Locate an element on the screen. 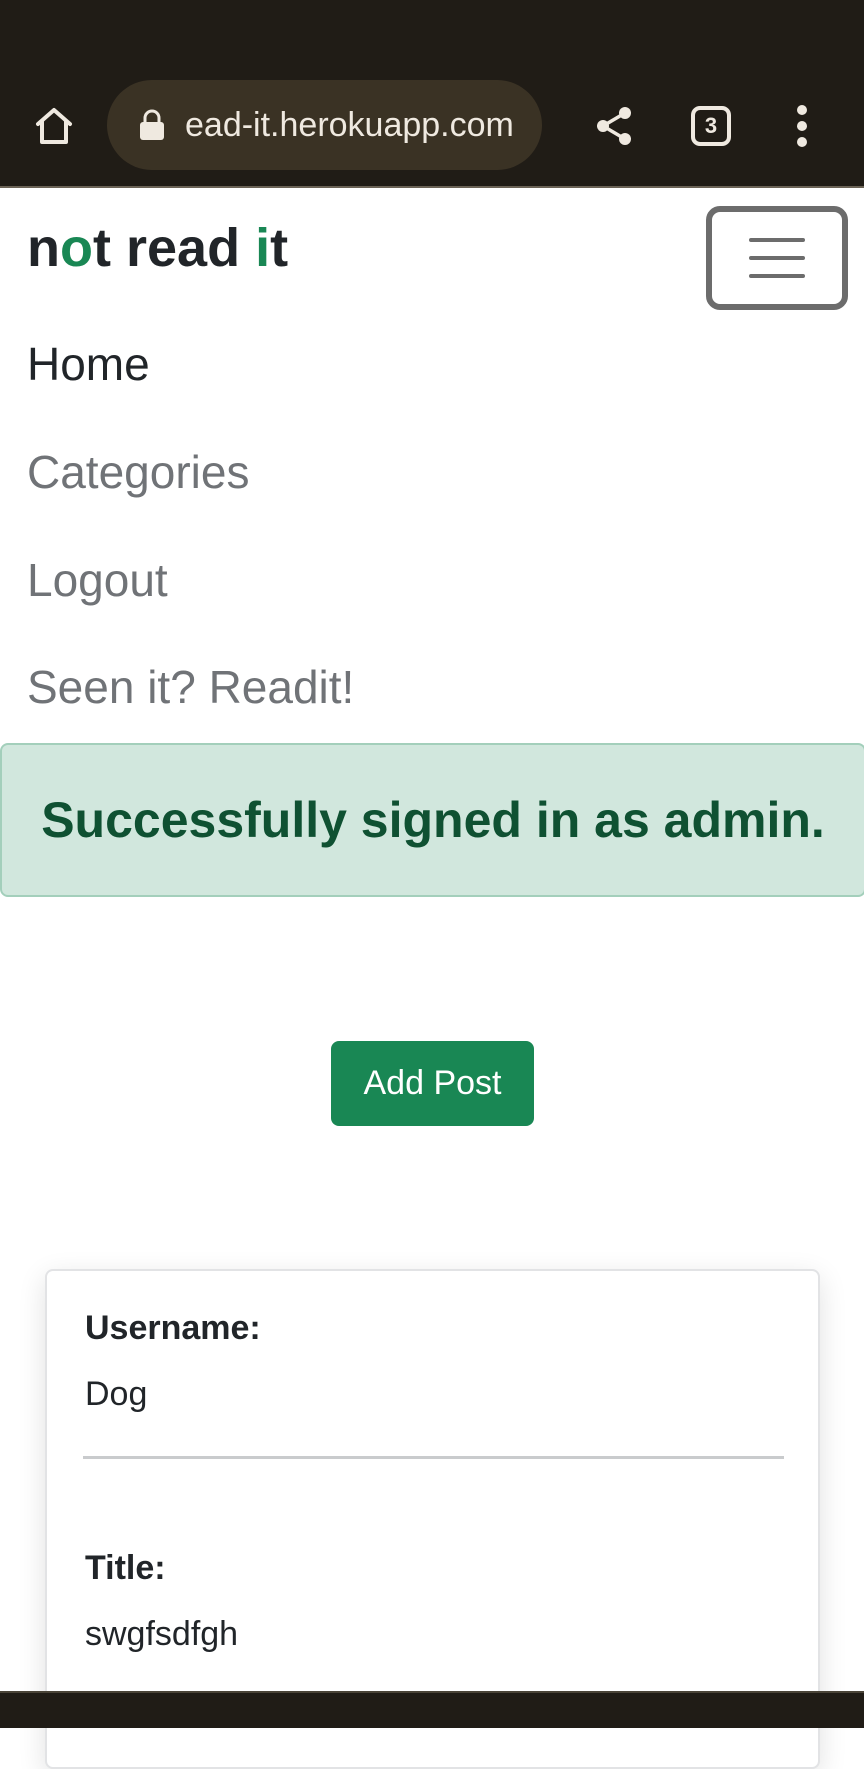 The image size is (864, 1769). alert-message: Successfully signed in as admin. is located at coordinates (433, 820).